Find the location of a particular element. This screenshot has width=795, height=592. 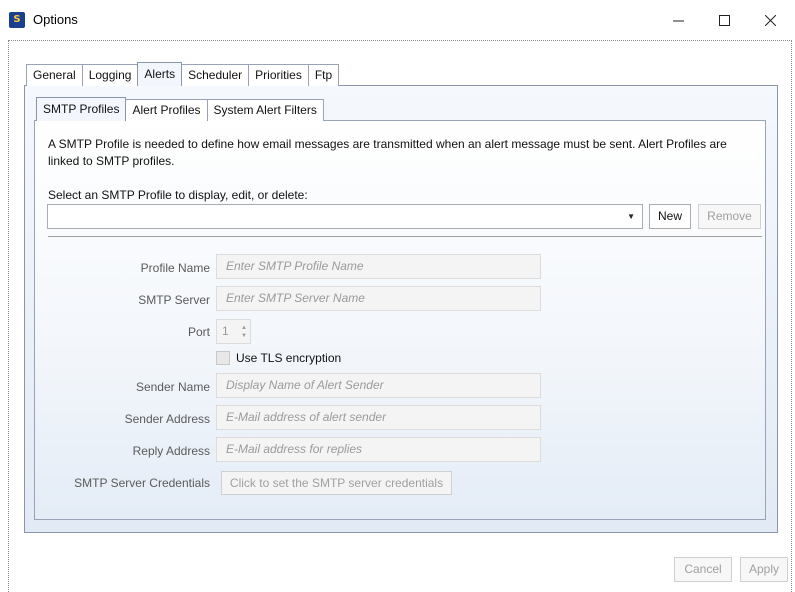

tab-logging: Logging is located at coordinates (110, 75).